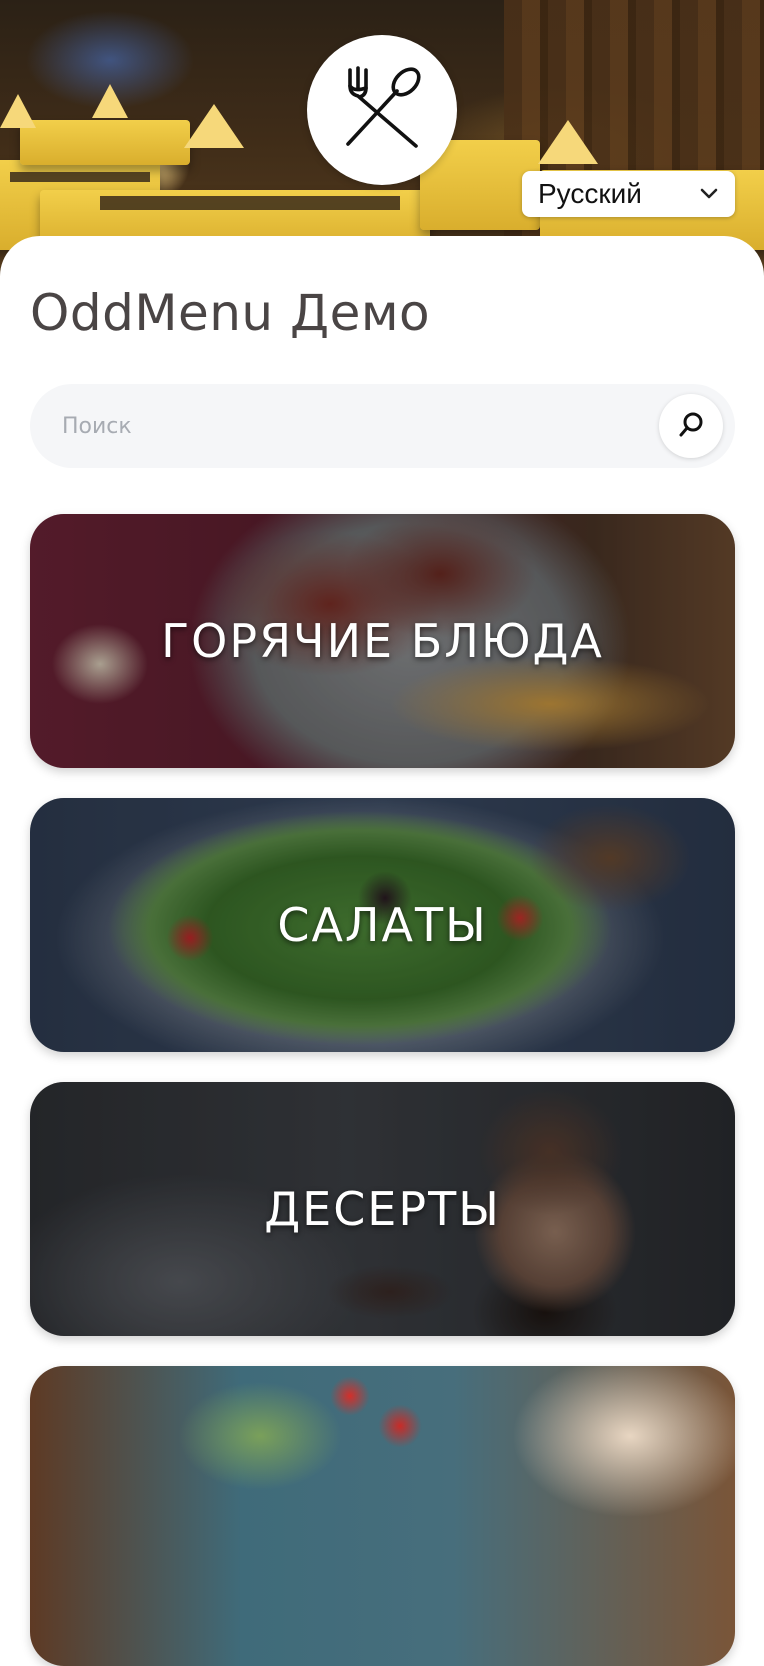 The height and width of the screenshot is (1666, 764). Describe the element at coordinates (105, 142) in the screenshot. I see `restaurant-table` at that location.